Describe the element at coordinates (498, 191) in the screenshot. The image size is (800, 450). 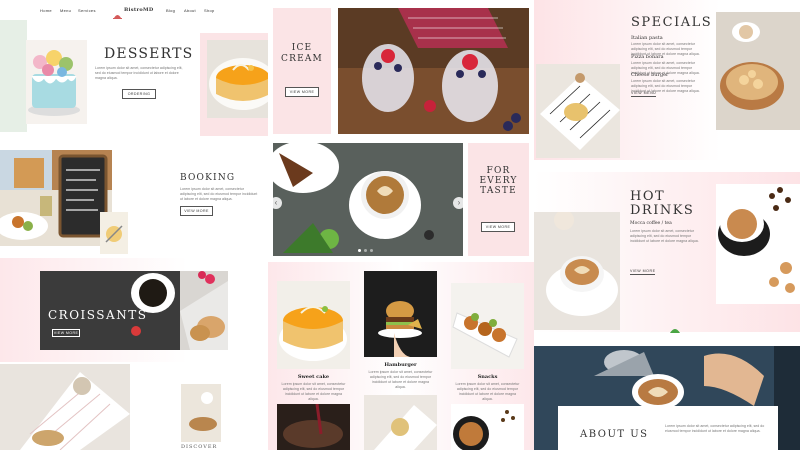
I see `taste-line3: TASTE` at that location.